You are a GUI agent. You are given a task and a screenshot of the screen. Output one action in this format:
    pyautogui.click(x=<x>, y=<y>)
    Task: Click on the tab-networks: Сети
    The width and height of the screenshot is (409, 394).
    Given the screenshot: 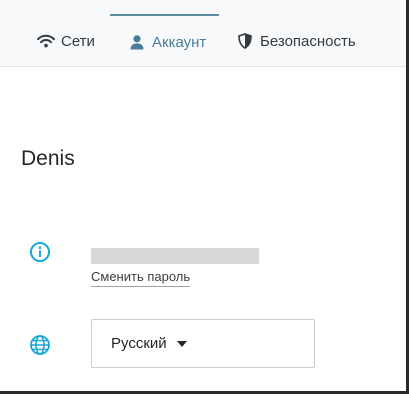 What is the action you would take?
    pyautogui.click(x=66, y=40)
    